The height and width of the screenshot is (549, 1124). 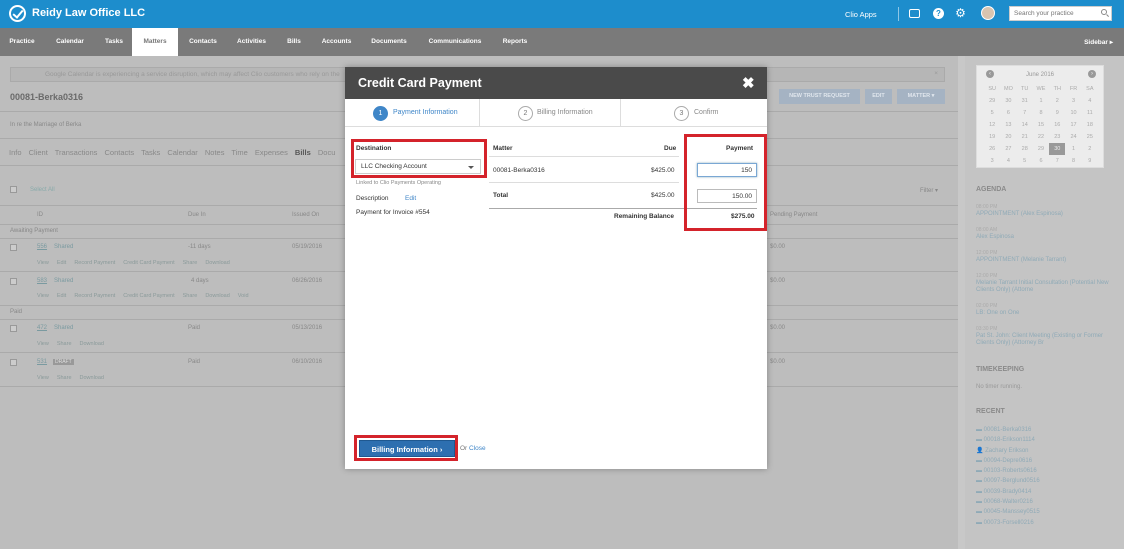 I want to click on tab-client: Client, so click(x=38, y=152).